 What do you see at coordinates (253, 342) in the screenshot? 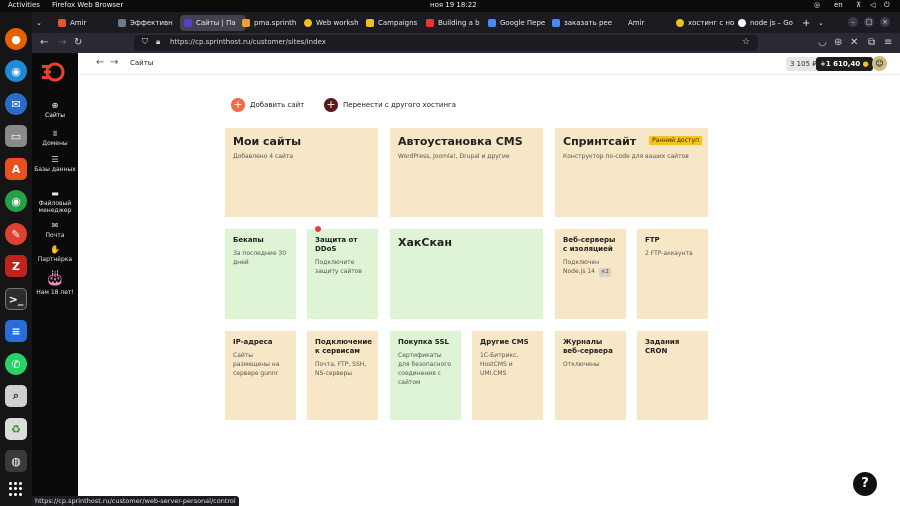
I see `card-title: IP-адреса` at bounding box center [253, 342].